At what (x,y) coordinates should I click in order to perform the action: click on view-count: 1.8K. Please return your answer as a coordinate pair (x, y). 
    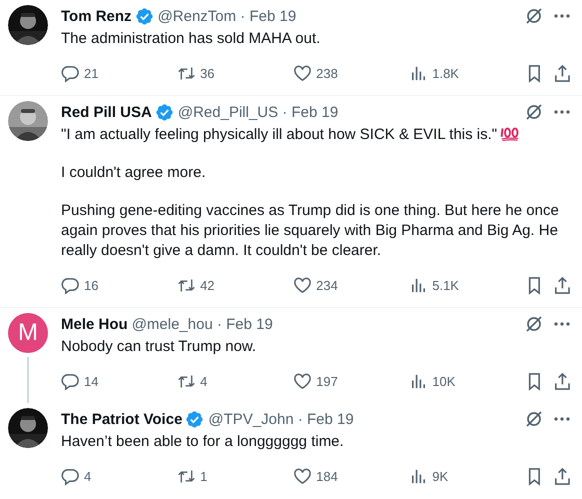
    Looking at the image, I should click on (445, 73).